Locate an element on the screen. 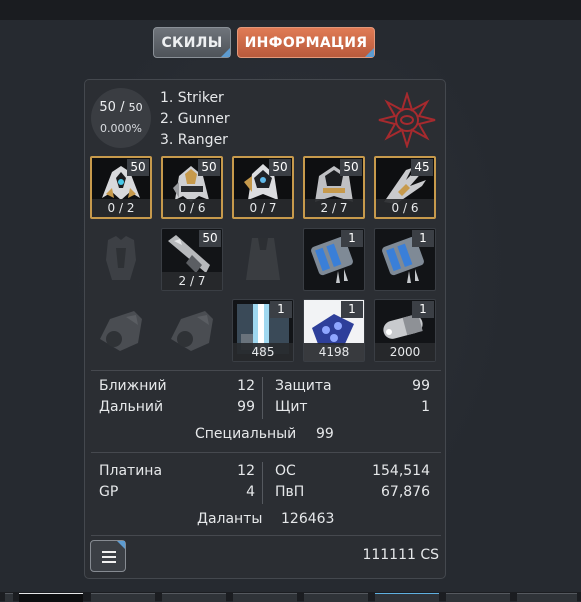  equipment-slot: 1 485 is located at coordinates (263, 330).